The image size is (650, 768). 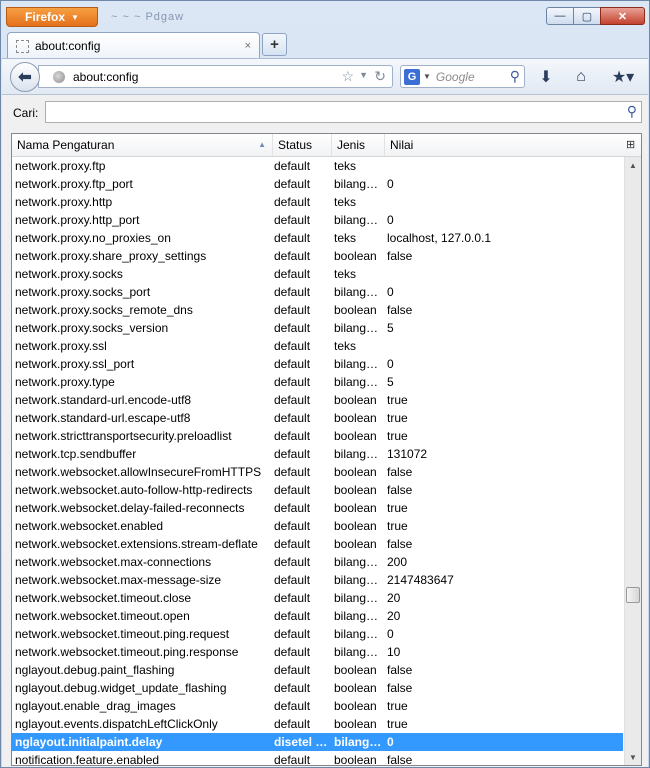 I want to click on column-header-type: Jenis, so click(x=358, y=145).